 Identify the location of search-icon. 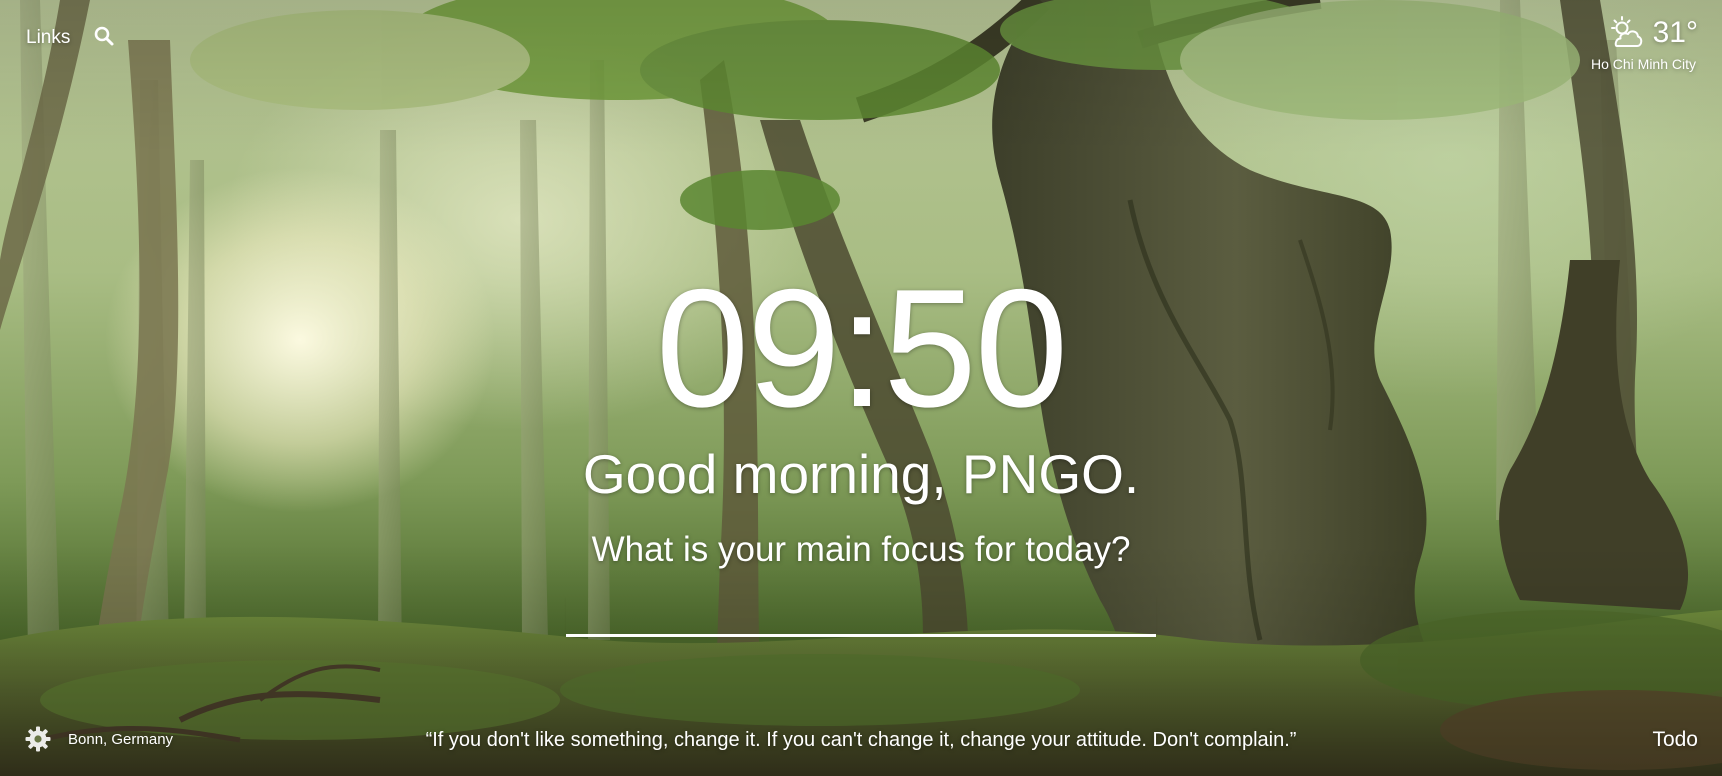
(104, 36).